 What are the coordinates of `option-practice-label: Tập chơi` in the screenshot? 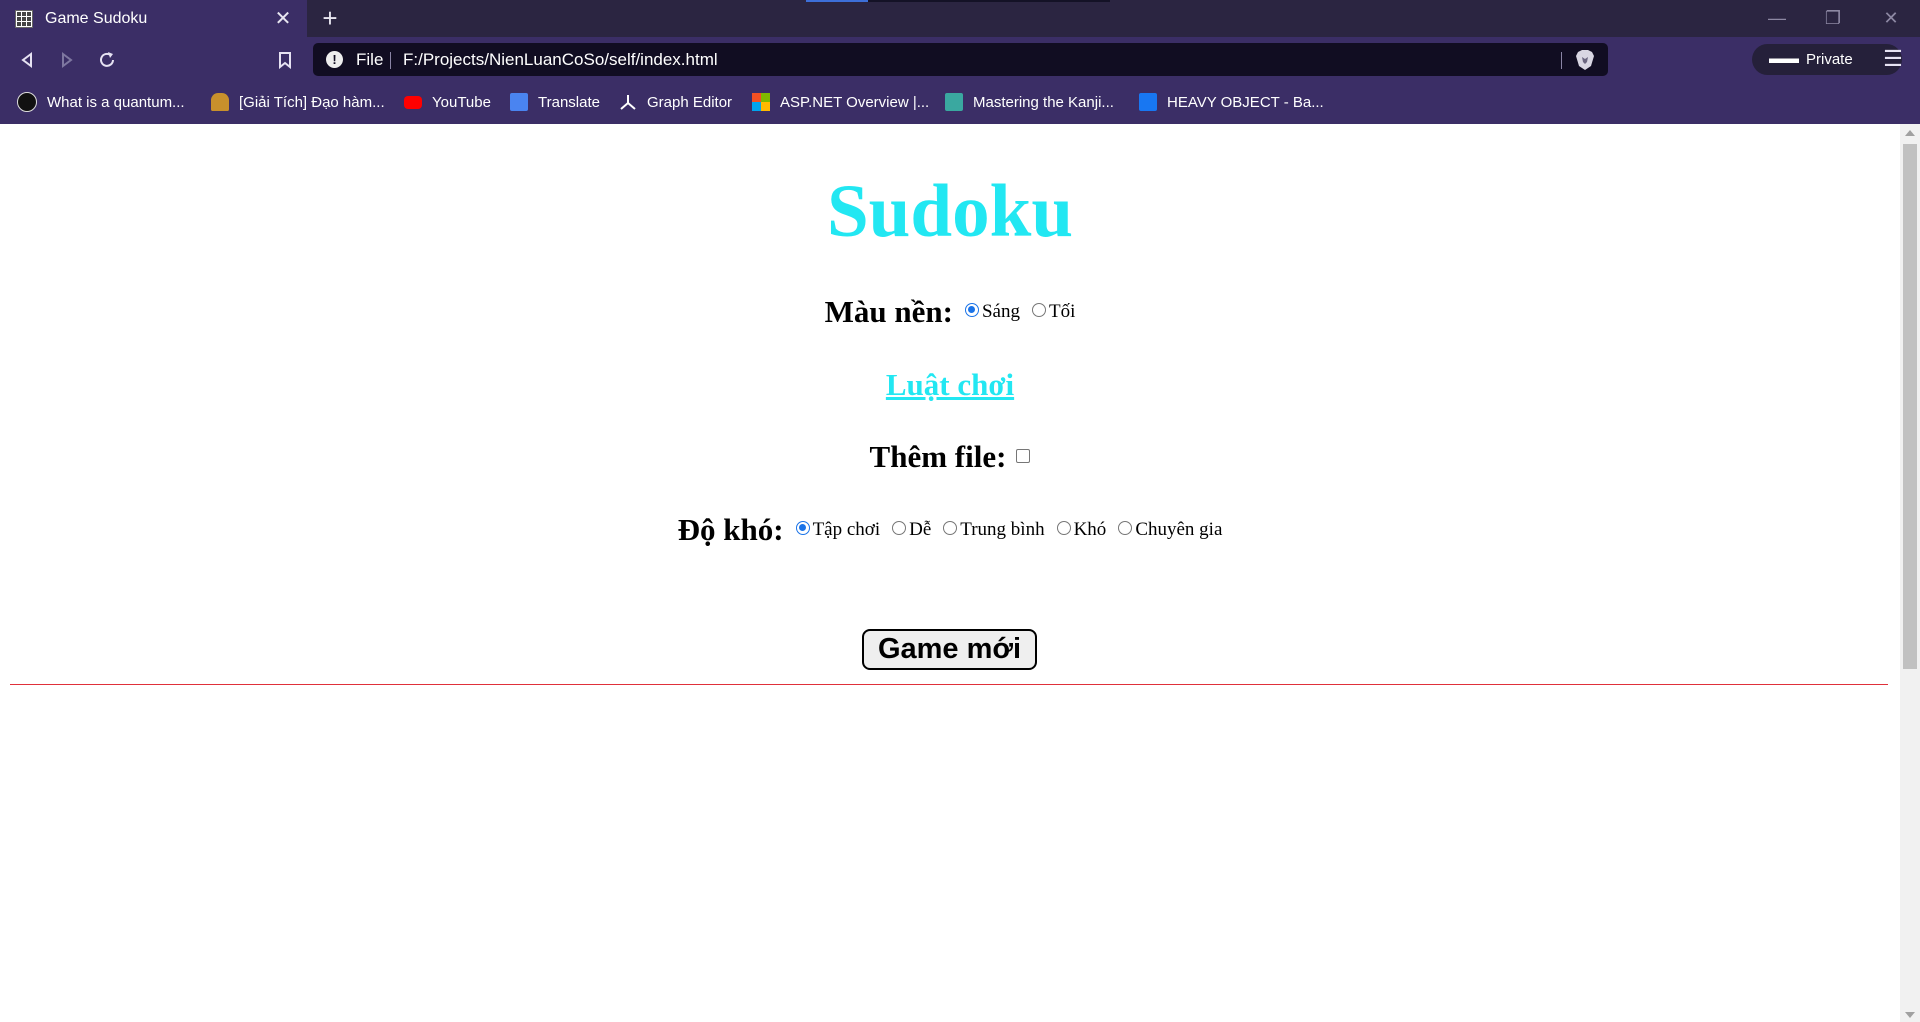 It's located at (846, 529).